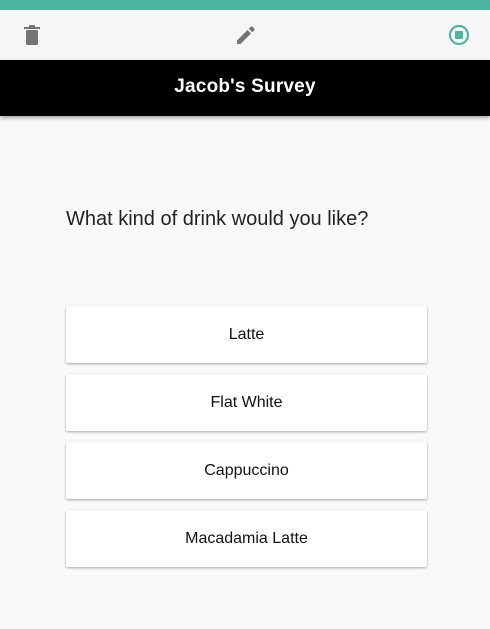  I want to click on top-accent-bar, so click(245, 5).